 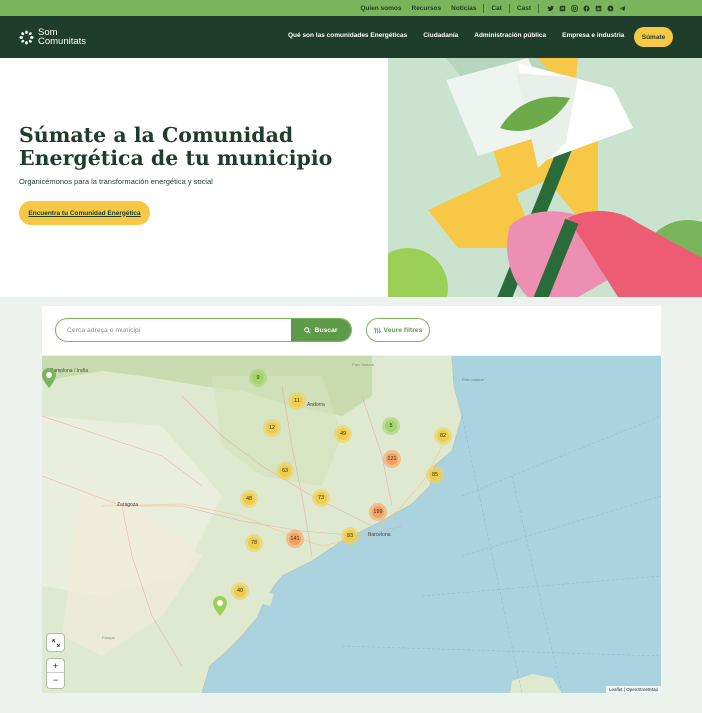 I want to click on map-cluster: 83, so click(x=350, y=536).